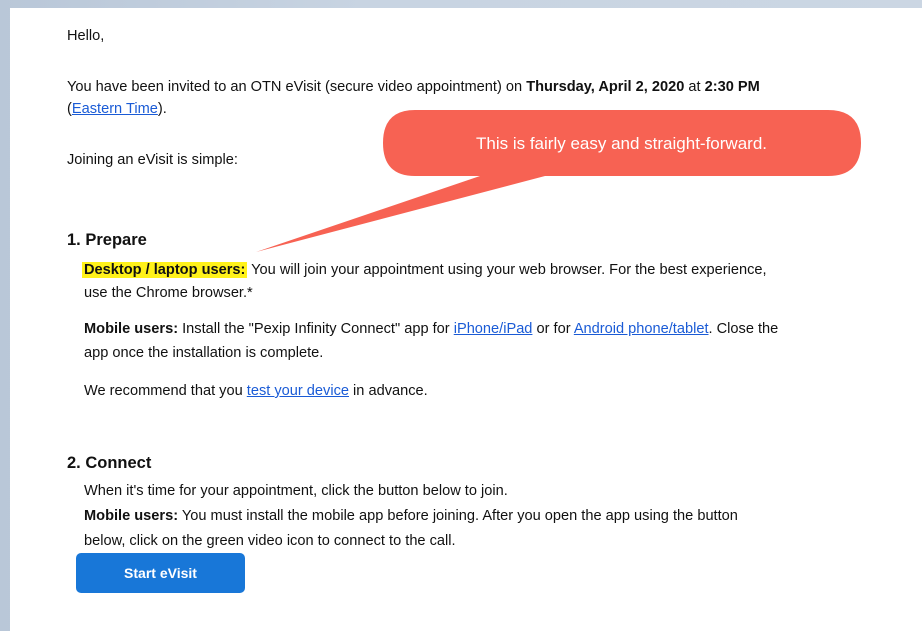 The width and height of the screenshot is (922, 631). I want to click on timezone-link: Eastern Time, so click(115, 109).